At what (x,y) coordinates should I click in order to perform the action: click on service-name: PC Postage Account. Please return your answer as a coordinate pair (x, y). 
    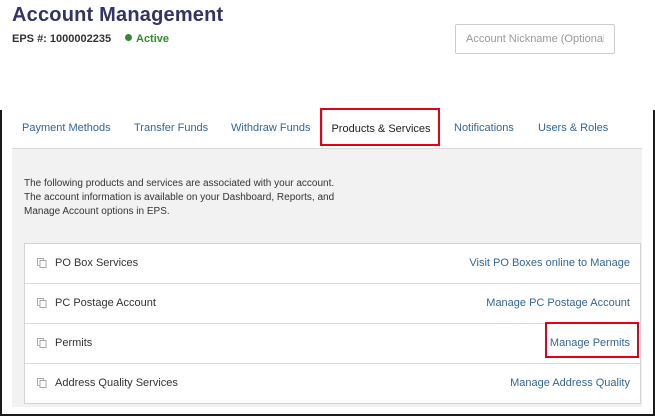
    Looking at the image, I should click on (105, 303).